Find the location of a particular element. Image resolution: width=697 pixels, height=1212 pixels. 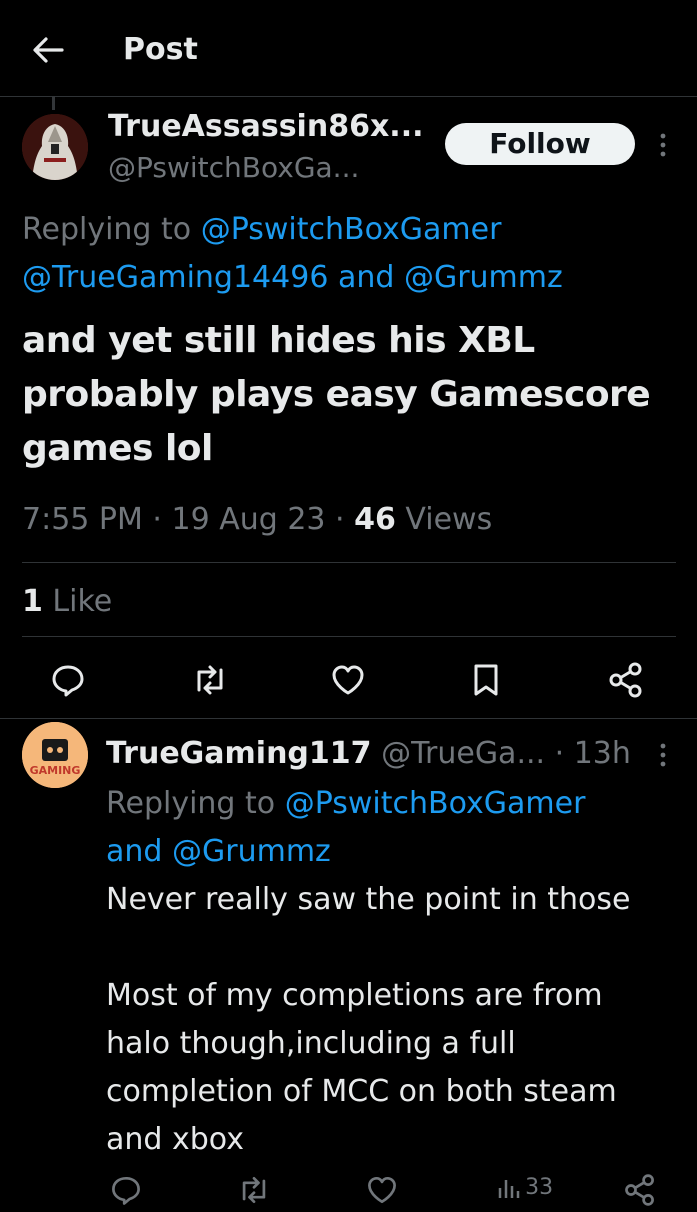

svg-text: GAMING is located at coordinates (55, 770).